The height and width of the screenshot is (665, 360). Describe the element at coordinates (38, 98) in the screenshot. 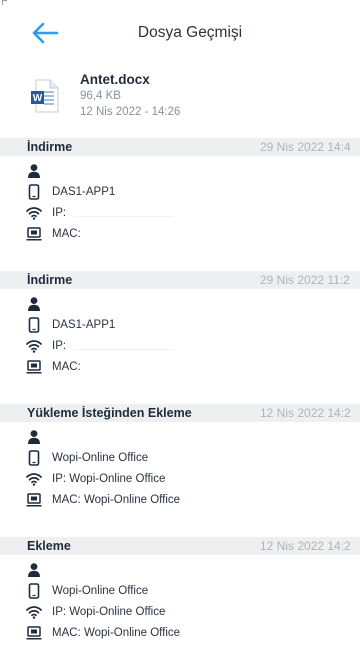

I see `svg-text: W` at that location.